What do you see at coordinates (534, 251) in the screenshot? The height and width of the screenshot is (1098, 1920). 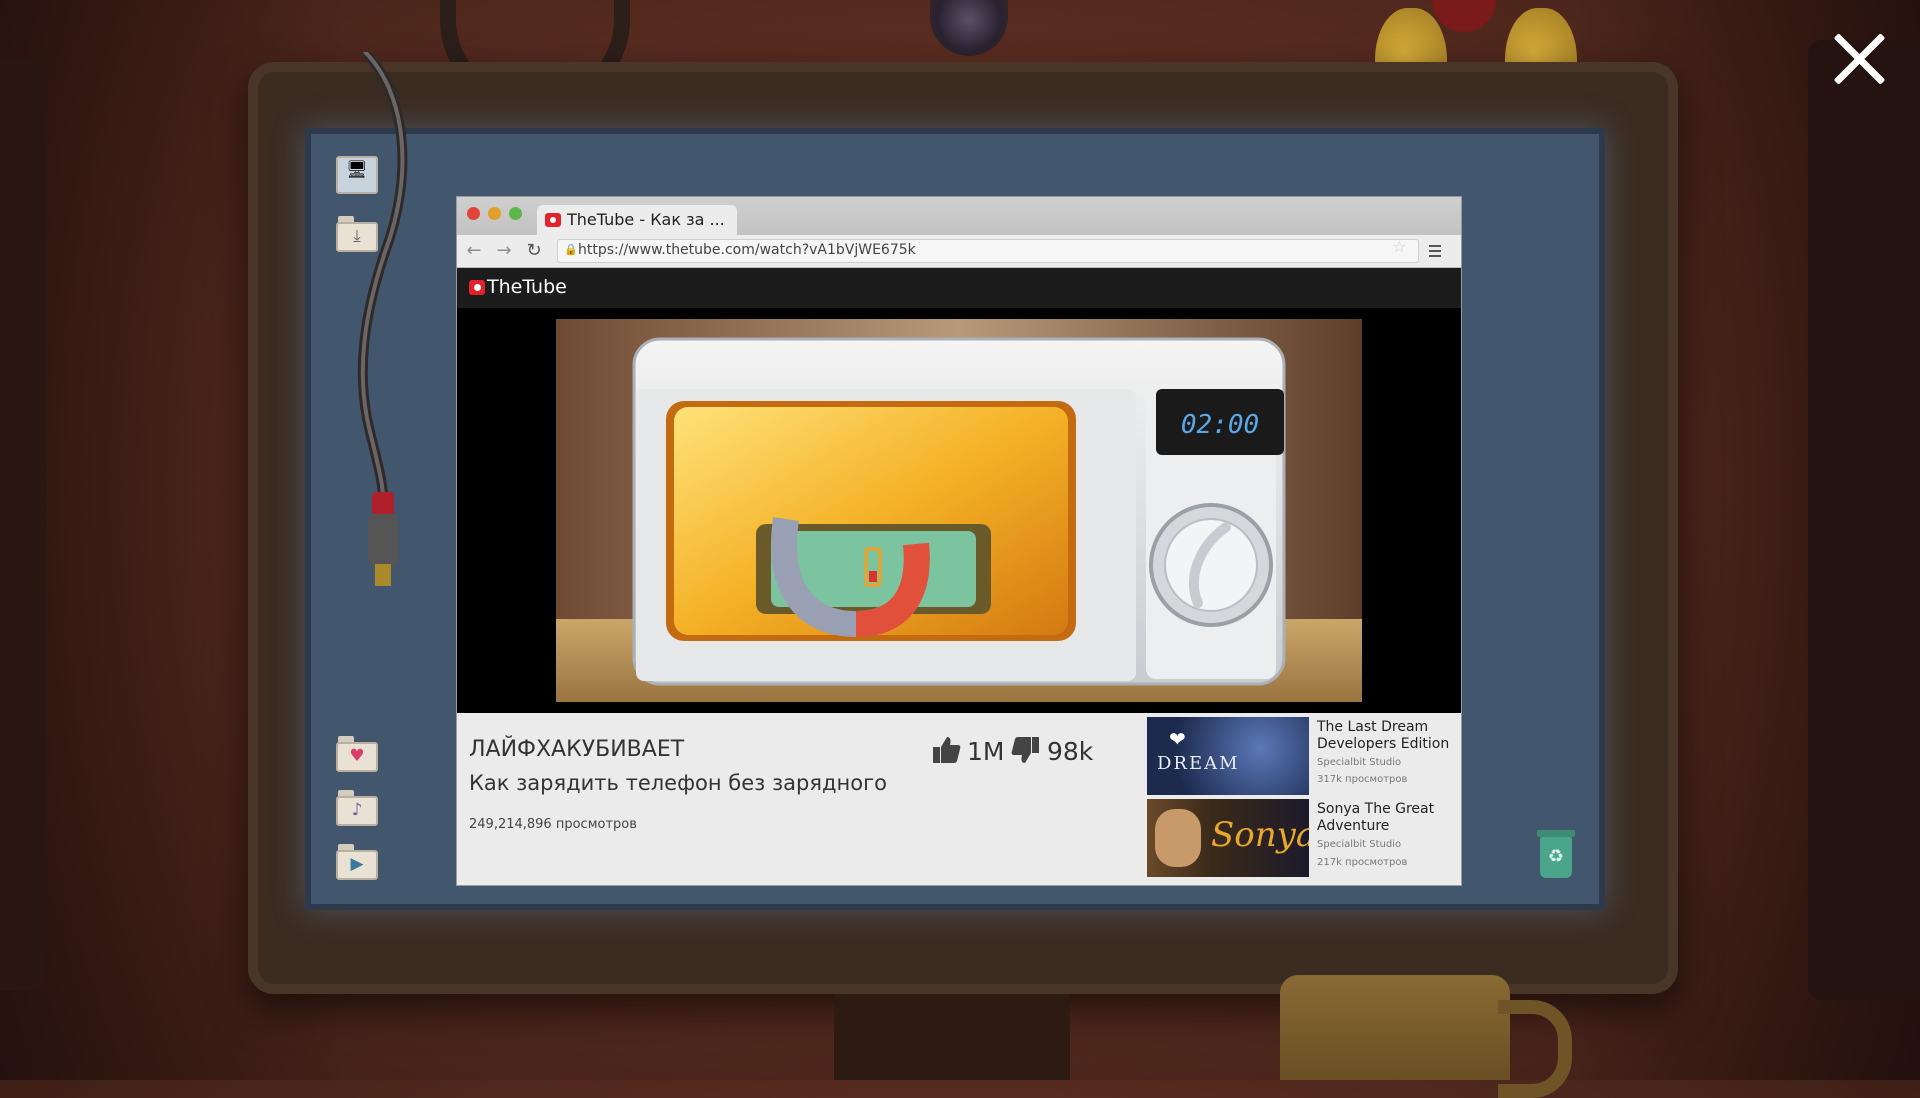 I see `reload-button: ↻` at bounding box center [534, 251].